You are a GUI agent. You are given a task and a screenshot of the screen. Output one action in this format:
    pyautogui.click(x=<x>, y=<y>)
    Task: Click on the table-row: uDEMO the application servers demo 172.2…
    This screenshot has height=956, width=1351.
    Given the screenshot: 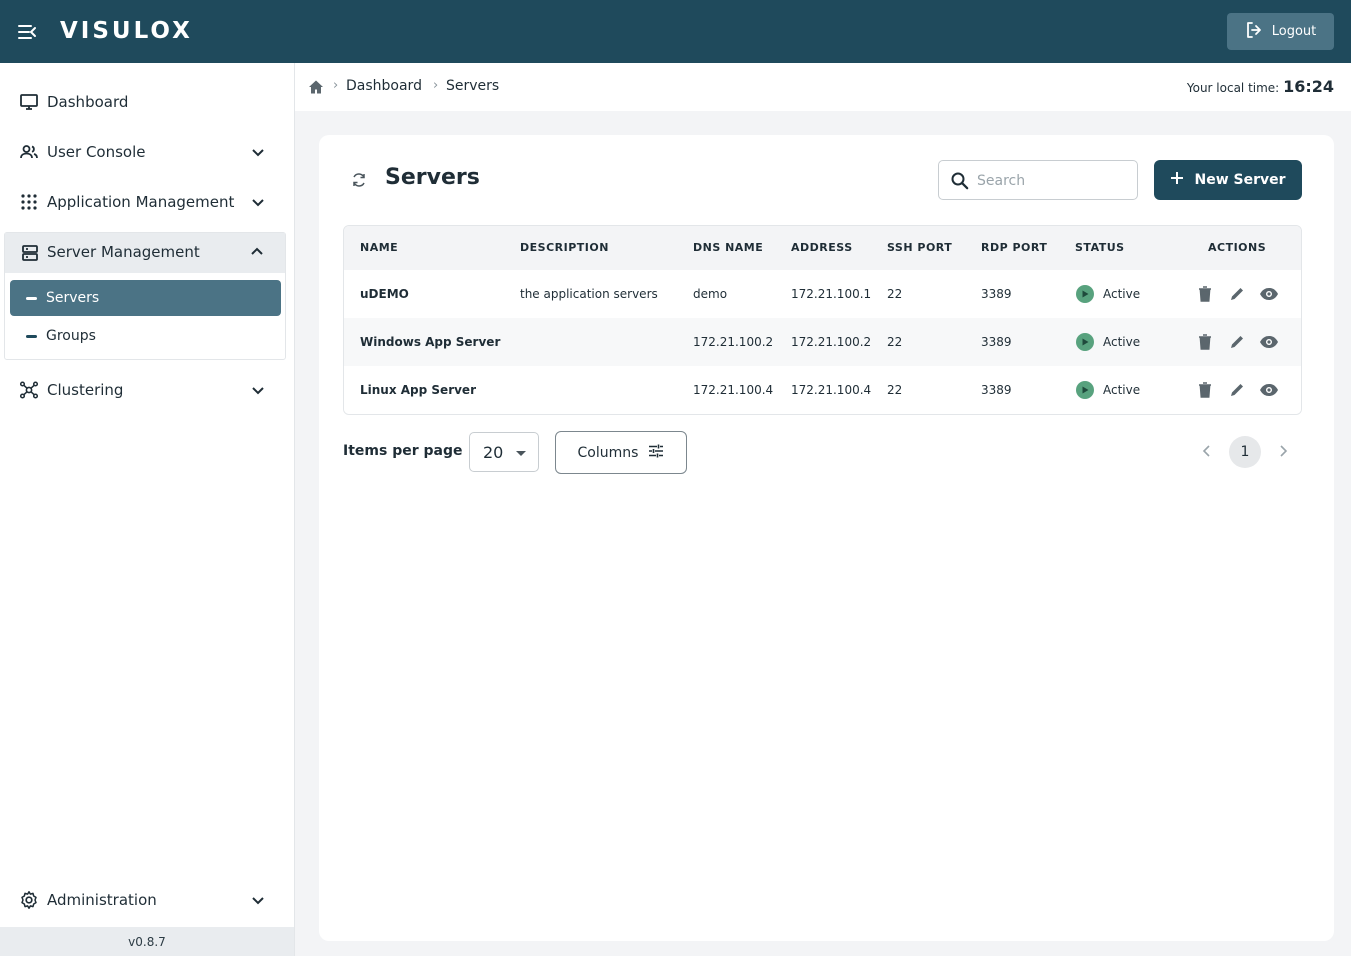 What is the action you would take?
    pyautogui.click(x=822, y=294)
    